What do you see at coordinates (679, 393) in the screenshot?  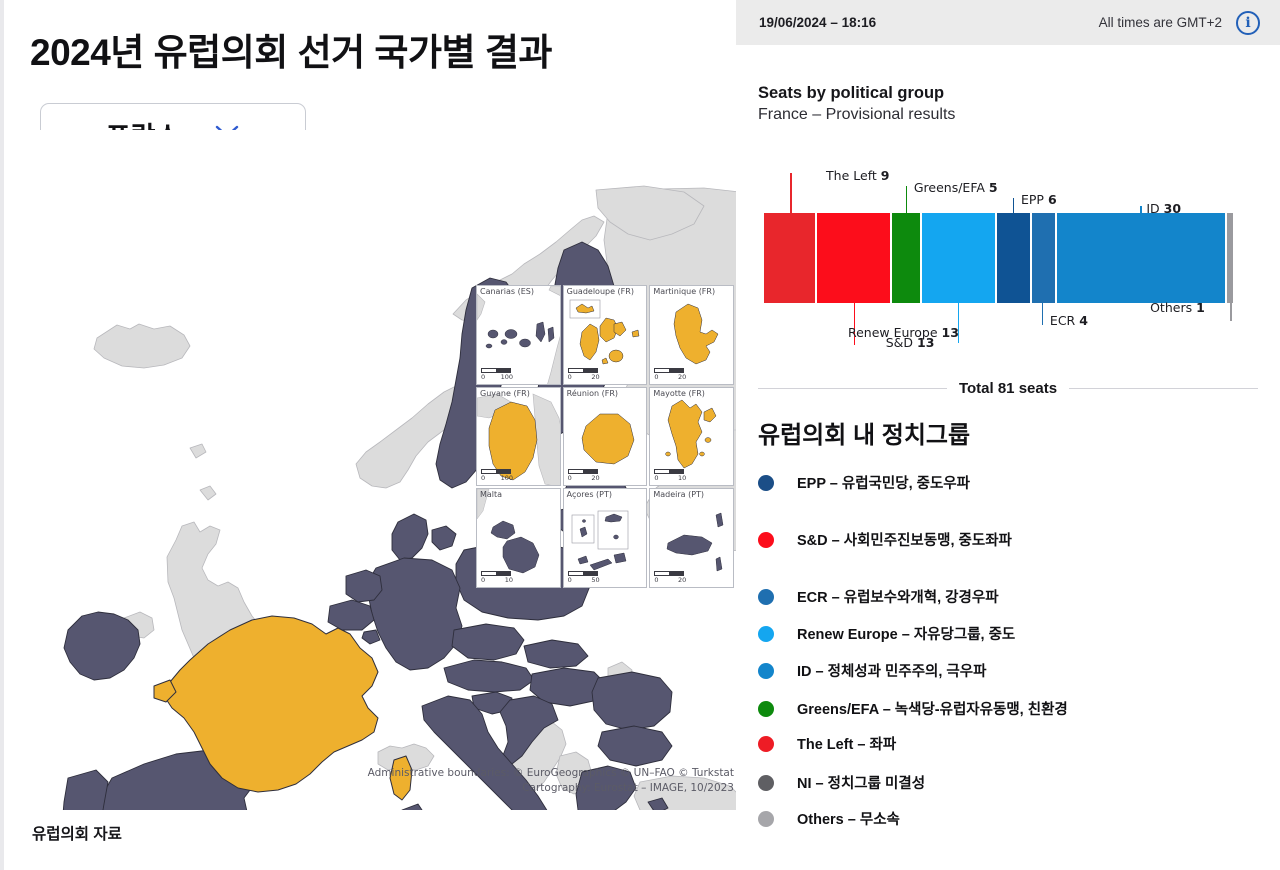 I see `inset-title: Mayotte (FR)` at bounding box center [679, 393].